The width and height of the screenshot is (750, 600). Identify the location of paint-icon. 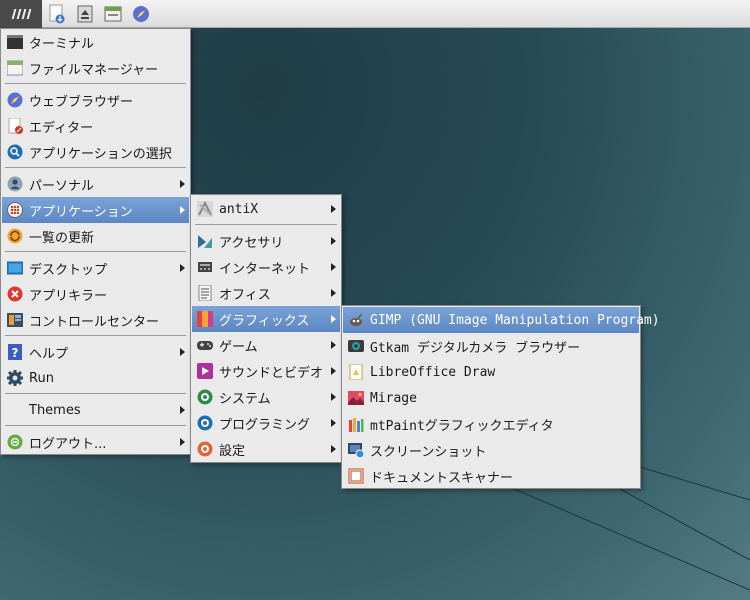
(356, 424).